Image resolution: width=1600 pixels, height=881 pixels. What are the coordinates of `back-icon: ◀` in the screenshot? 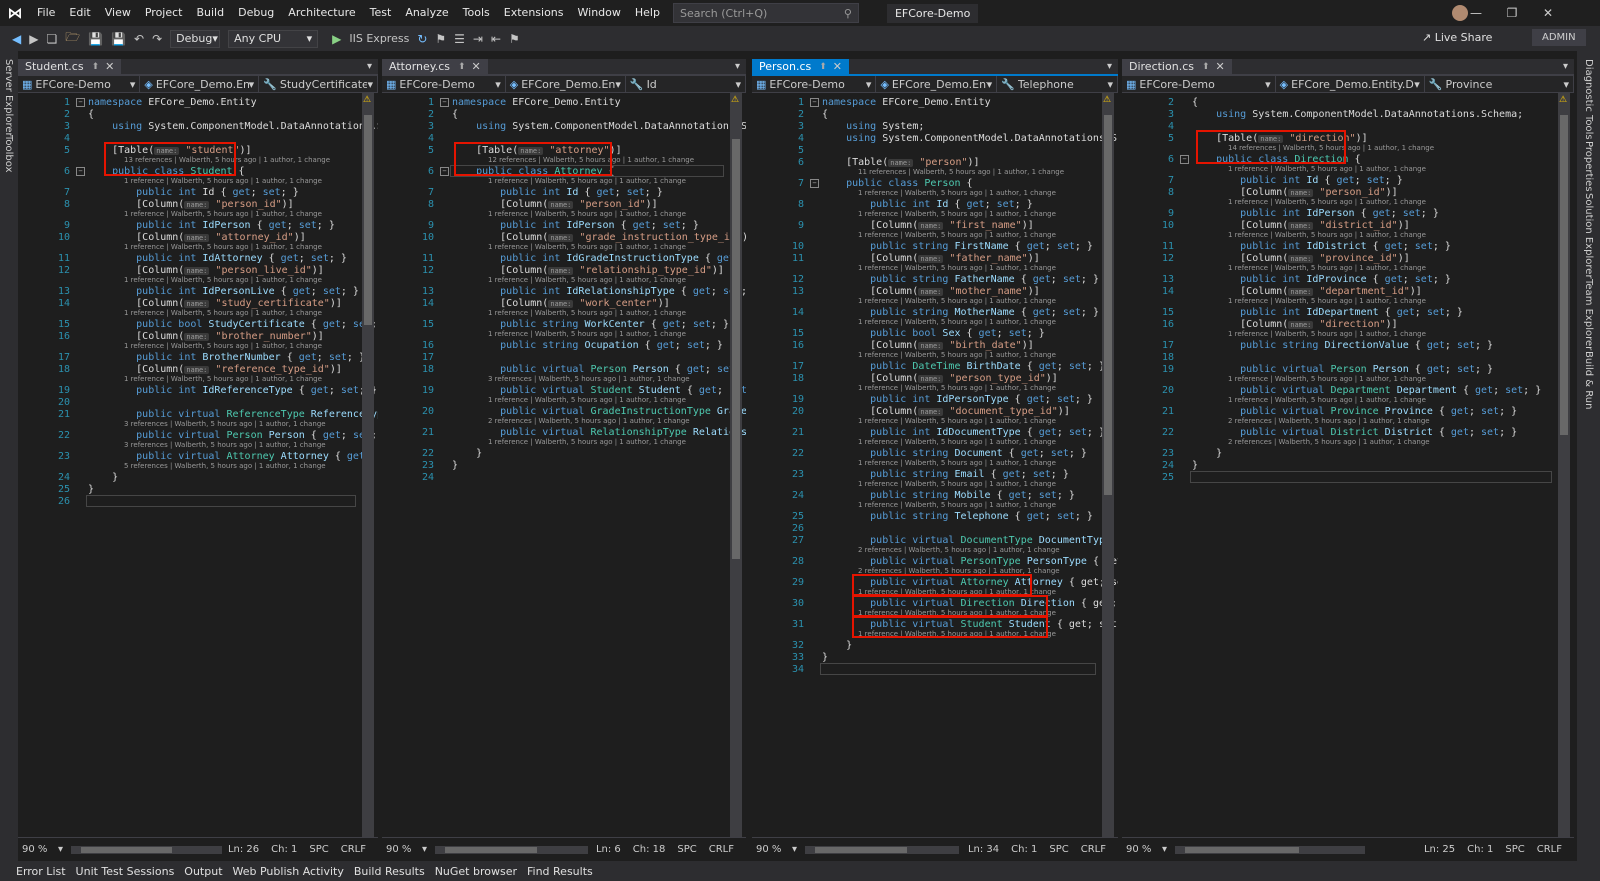 It's located at (16, 39).